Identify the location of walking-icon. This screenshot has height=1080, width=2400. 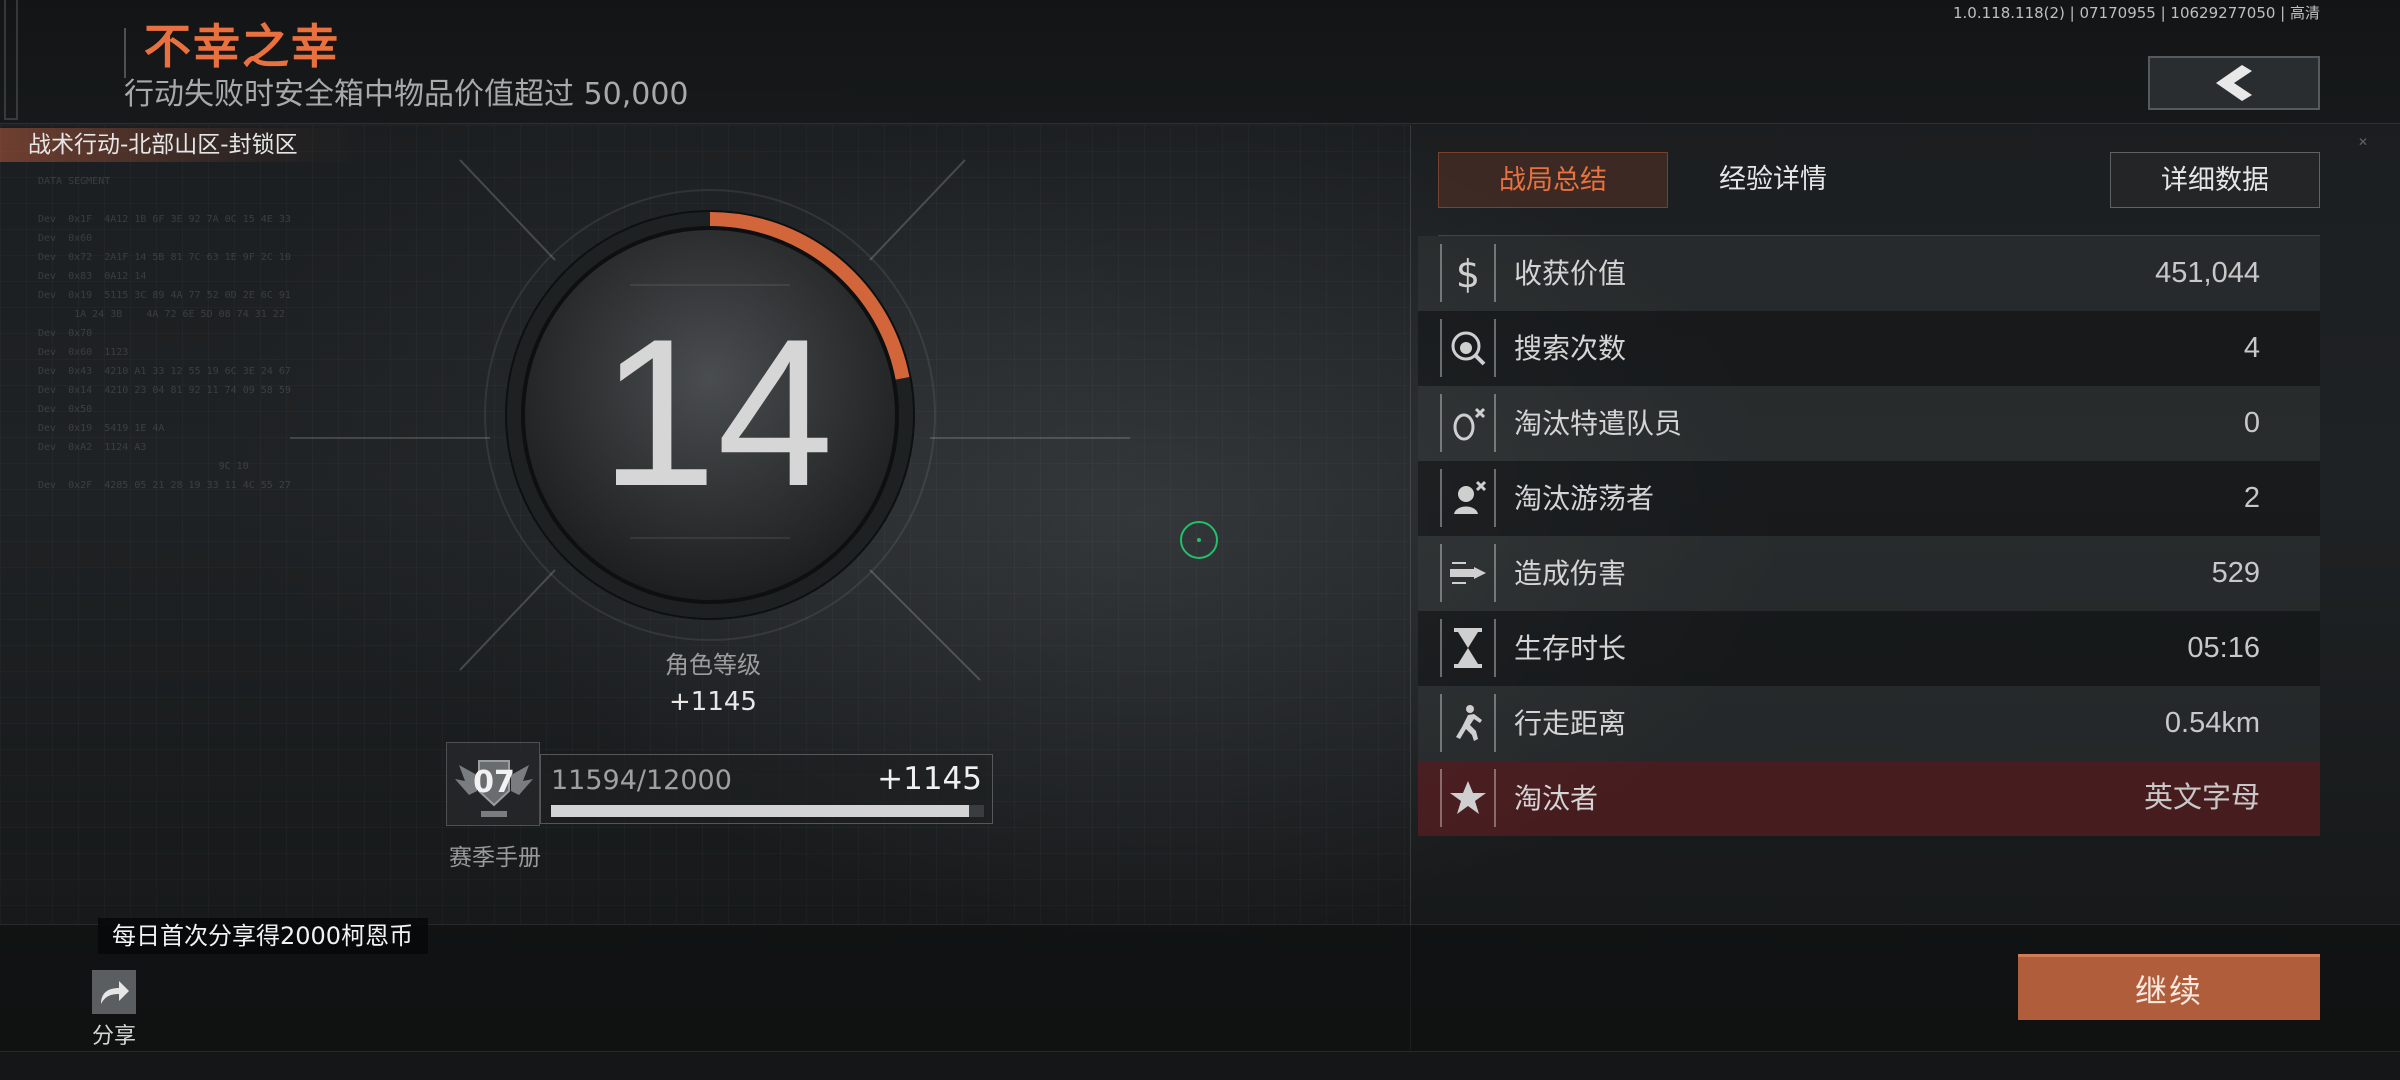
(1468, 723).